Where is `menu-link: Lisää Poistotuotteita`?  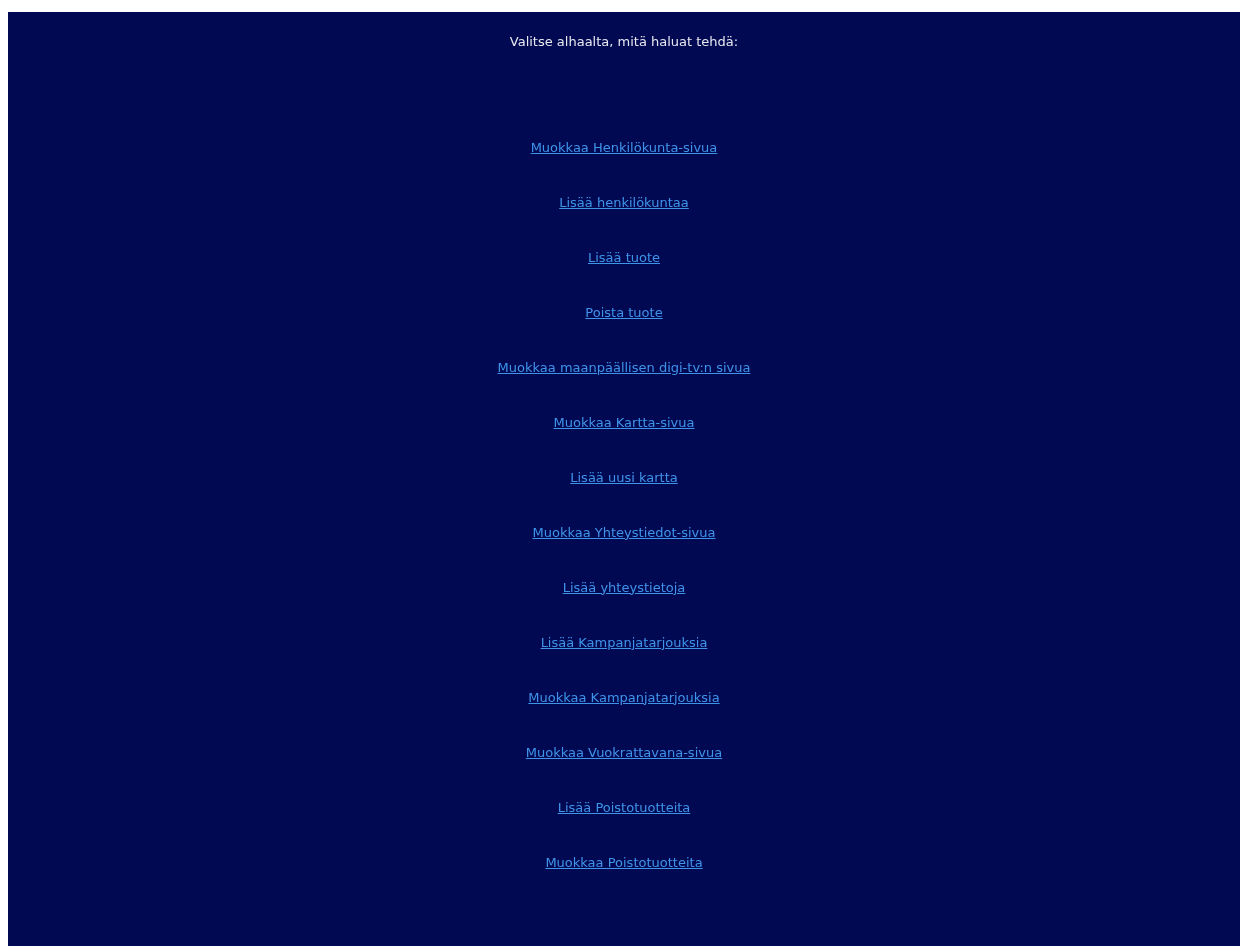 menu-link: Lisää Poistotuotteita is located at coordinates (624, 807).